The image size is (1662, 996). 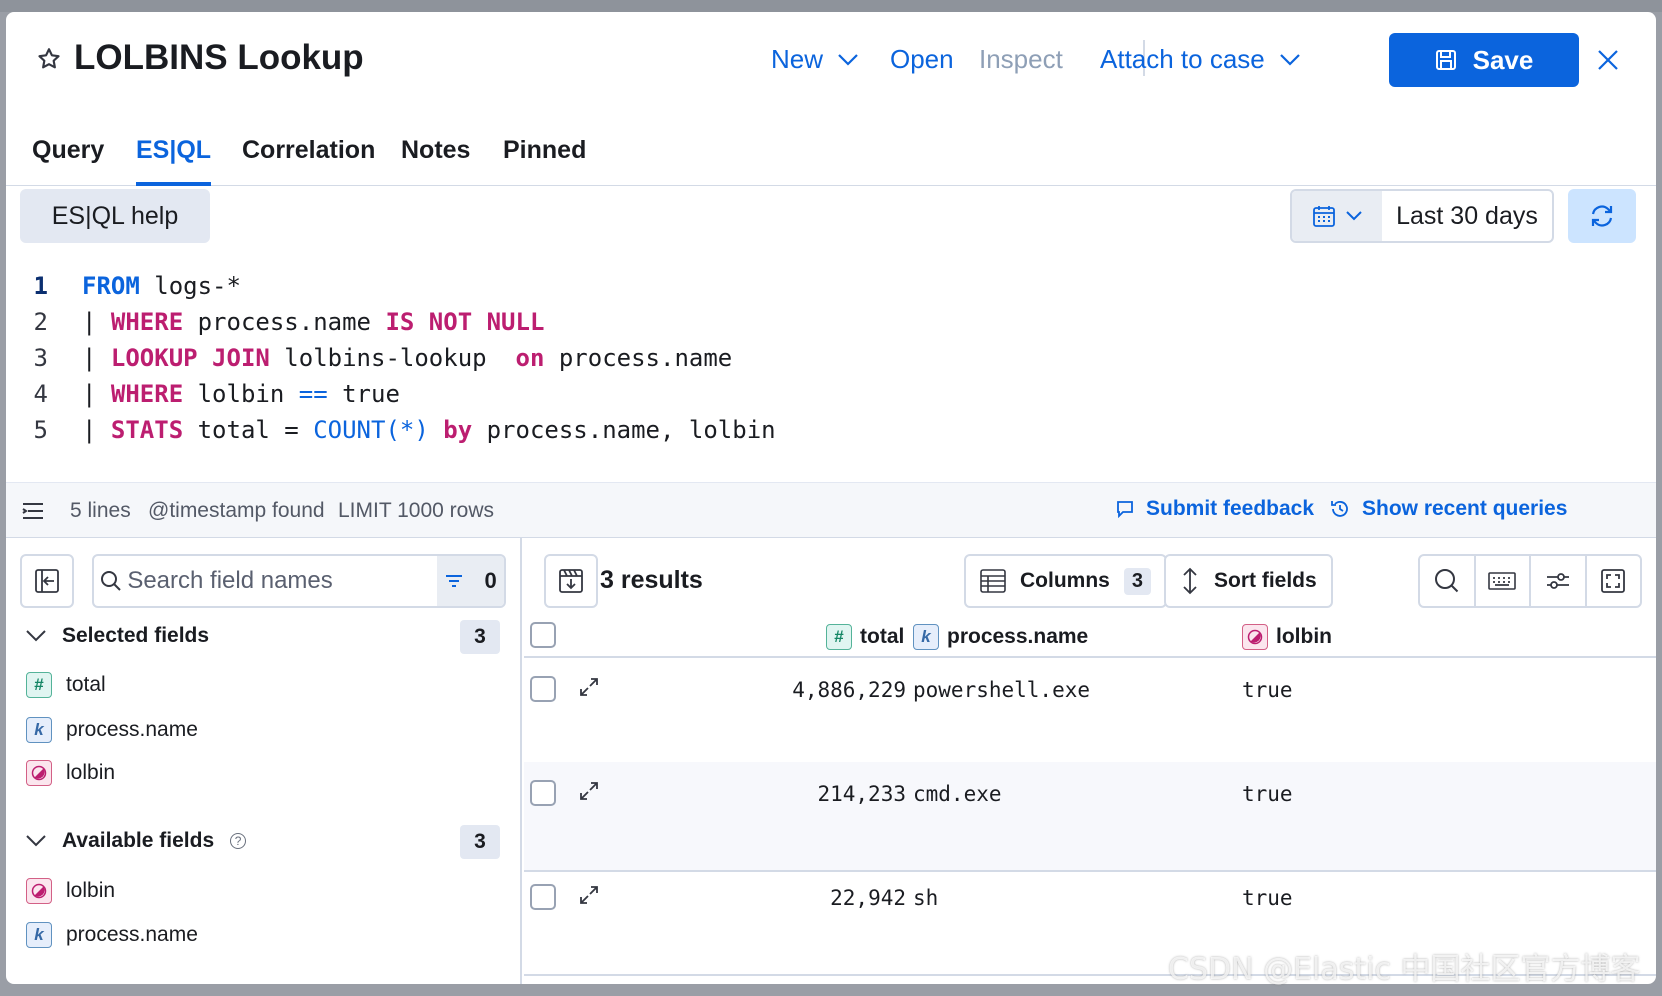 What do you see at coordinates (957, 794) in the screenshot?
I see `cell-process-name: cmd.exe` at bounding box center [957, 794].